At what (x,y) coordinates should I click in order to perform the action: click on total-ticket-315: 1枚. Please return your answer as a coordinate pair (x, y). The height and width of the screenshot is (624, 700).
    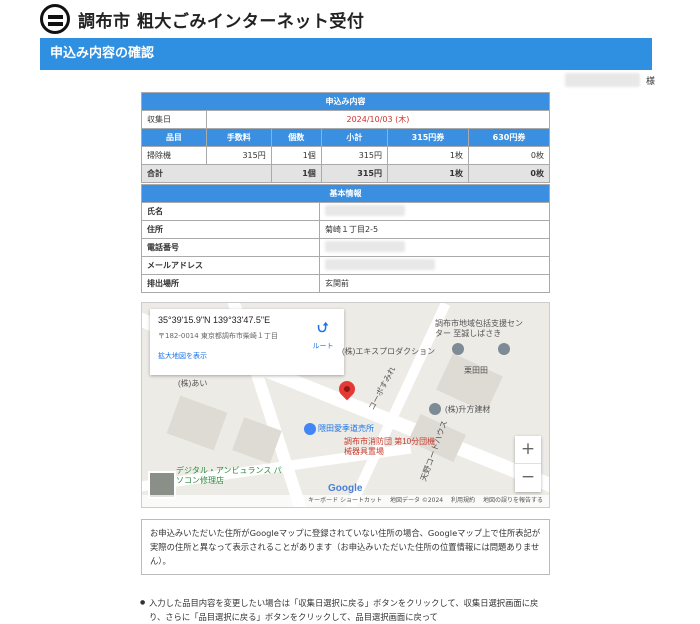
    Looking at the image, I should click on (427, 173).